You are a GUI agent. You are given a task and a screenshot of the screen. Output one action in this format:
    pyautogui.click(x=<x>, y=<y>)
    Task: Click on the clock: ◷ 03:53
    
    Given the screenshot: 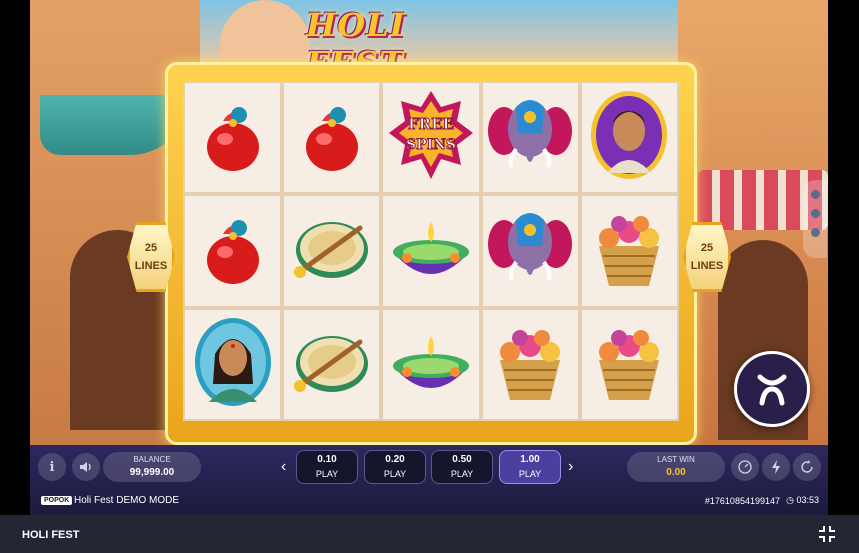 What is the action you would take?
    pyautogui.click(x=802, y=500)
    